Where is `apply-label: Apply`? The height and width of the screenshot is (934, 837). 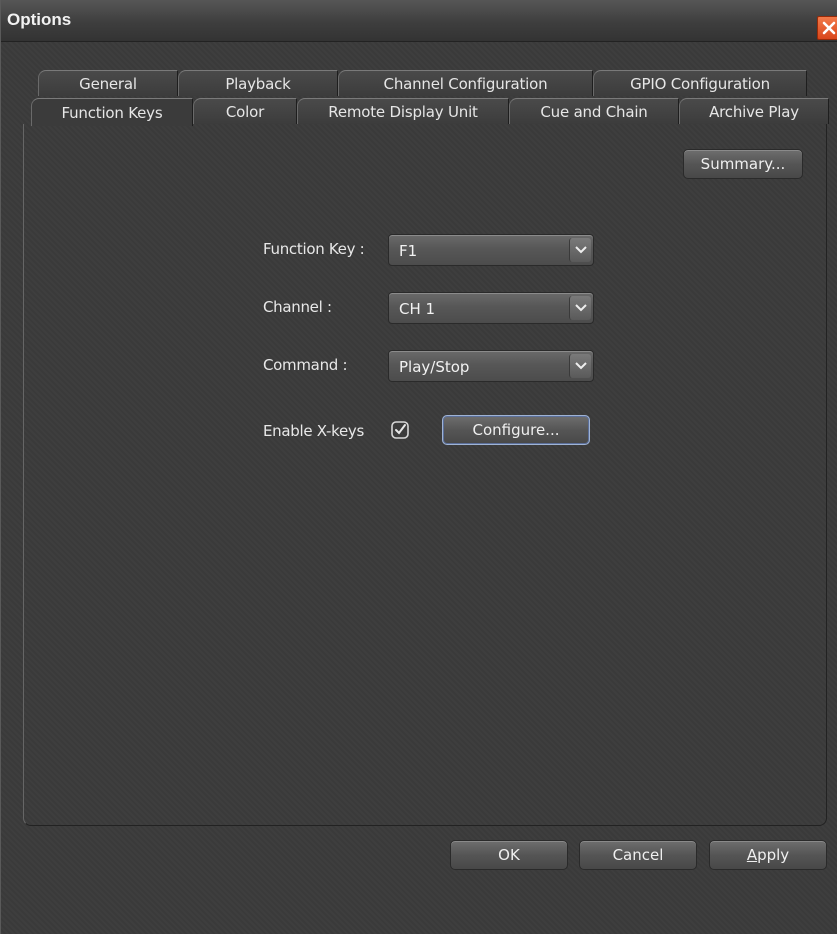 apply-label: Apply is located at coordinates (768, 855).